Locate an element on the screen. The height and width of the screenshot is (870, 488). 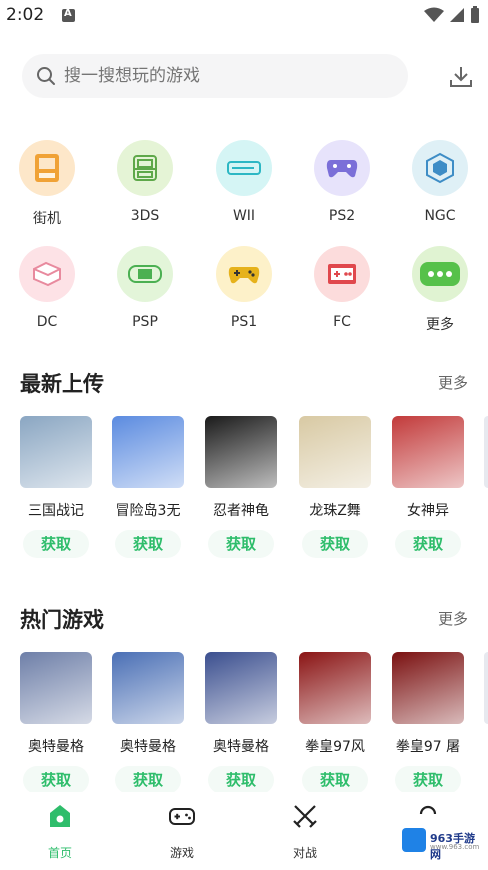
search-input is located at coordinates (229, 76).